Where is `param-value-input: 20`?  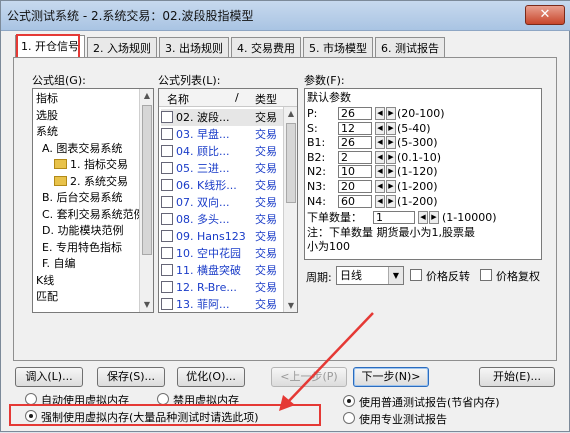
param-value-input: 20 is located at coordinates (355, 186).